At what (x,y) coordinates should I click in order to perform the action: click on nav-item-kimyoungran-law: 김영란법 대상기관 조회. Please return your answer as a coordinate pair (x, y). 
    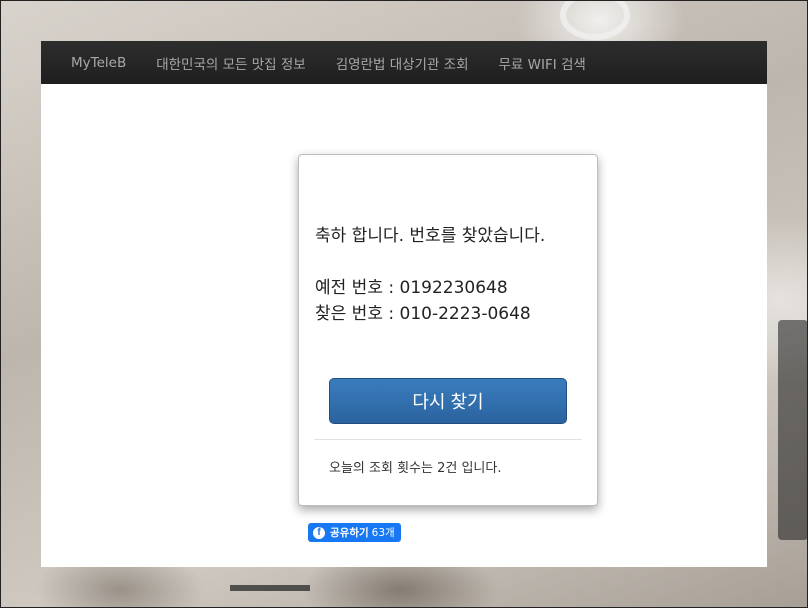
    Looking at the image, I should click on (402, 63).